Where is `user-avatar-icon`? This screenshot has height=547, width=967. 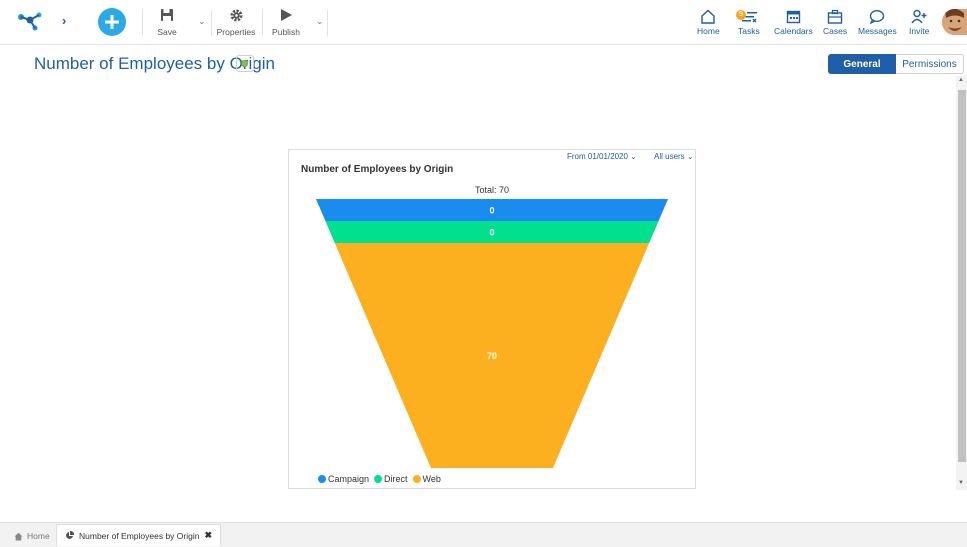 user-avatar-icon is located at coordinates (954, 22).